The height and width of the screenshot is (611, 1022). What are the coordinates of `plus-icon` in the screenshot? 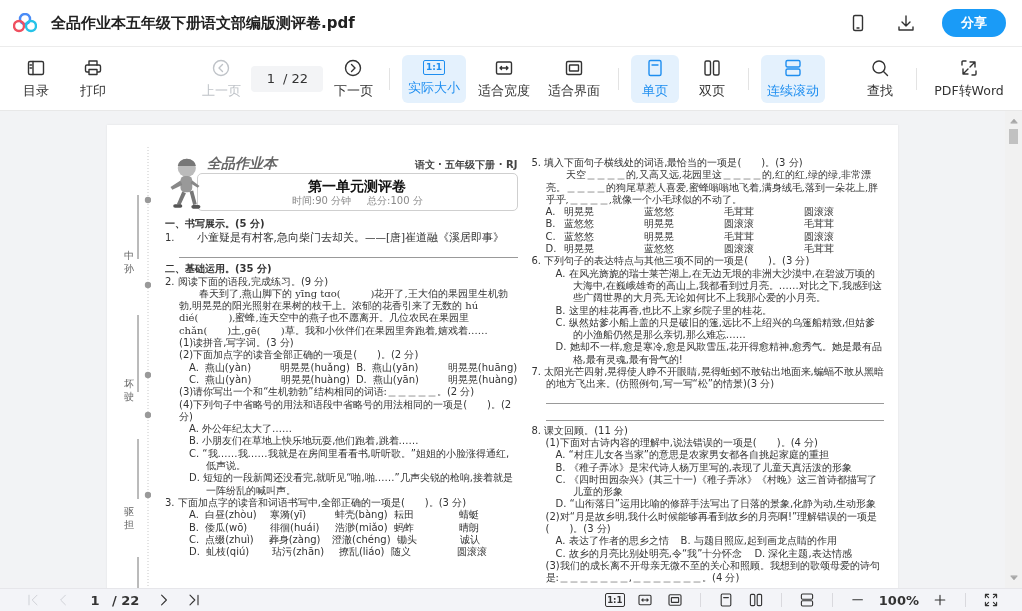 It's located at (940, 600).